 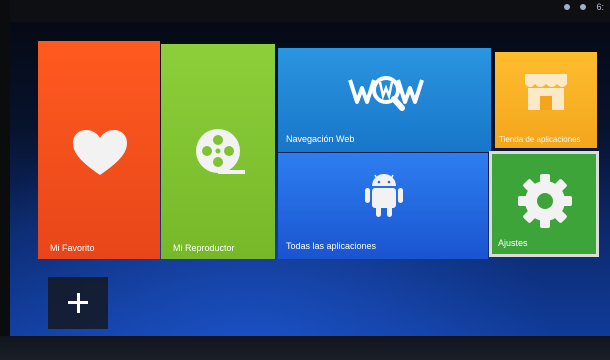 I want to click on tile-favorites: Mi Favorito, so click(x=99, y=150).